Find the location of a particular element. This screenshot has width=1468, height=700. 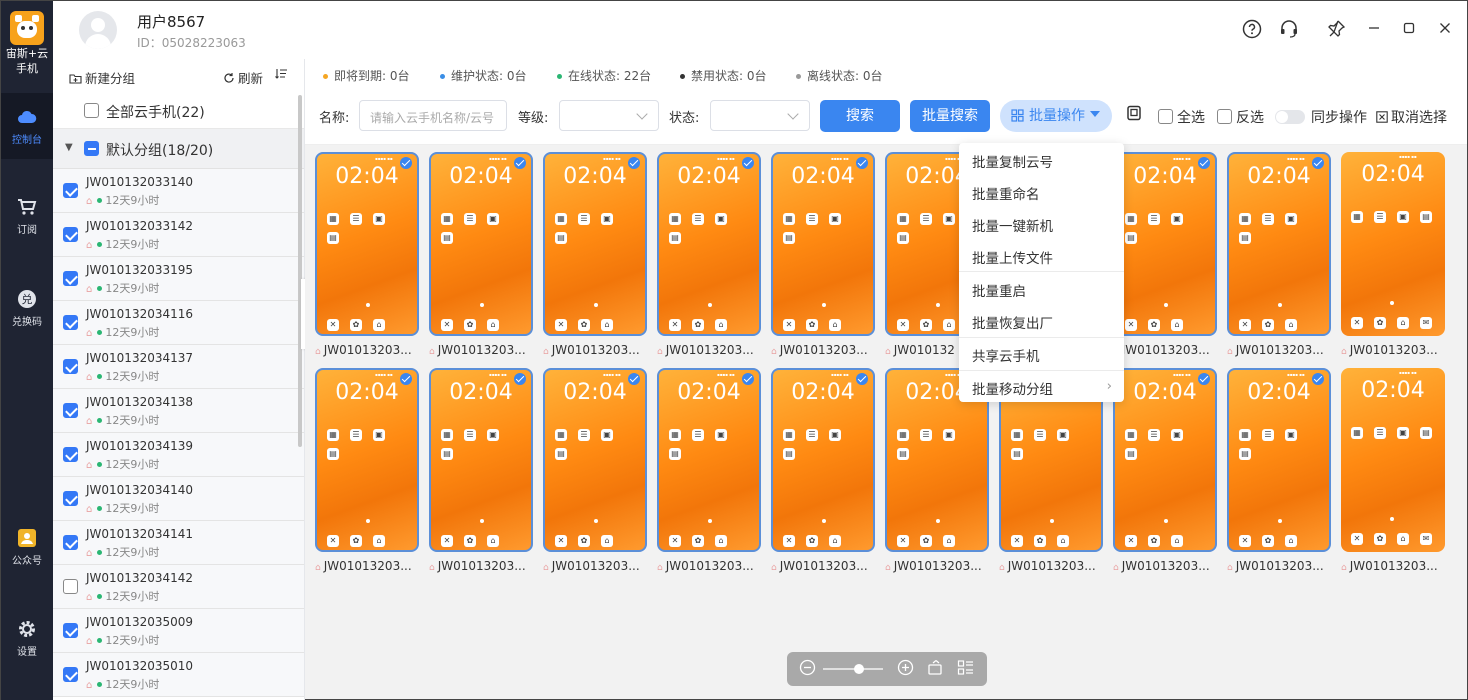

zoom-out-icon is located at coordinates (807, 670).